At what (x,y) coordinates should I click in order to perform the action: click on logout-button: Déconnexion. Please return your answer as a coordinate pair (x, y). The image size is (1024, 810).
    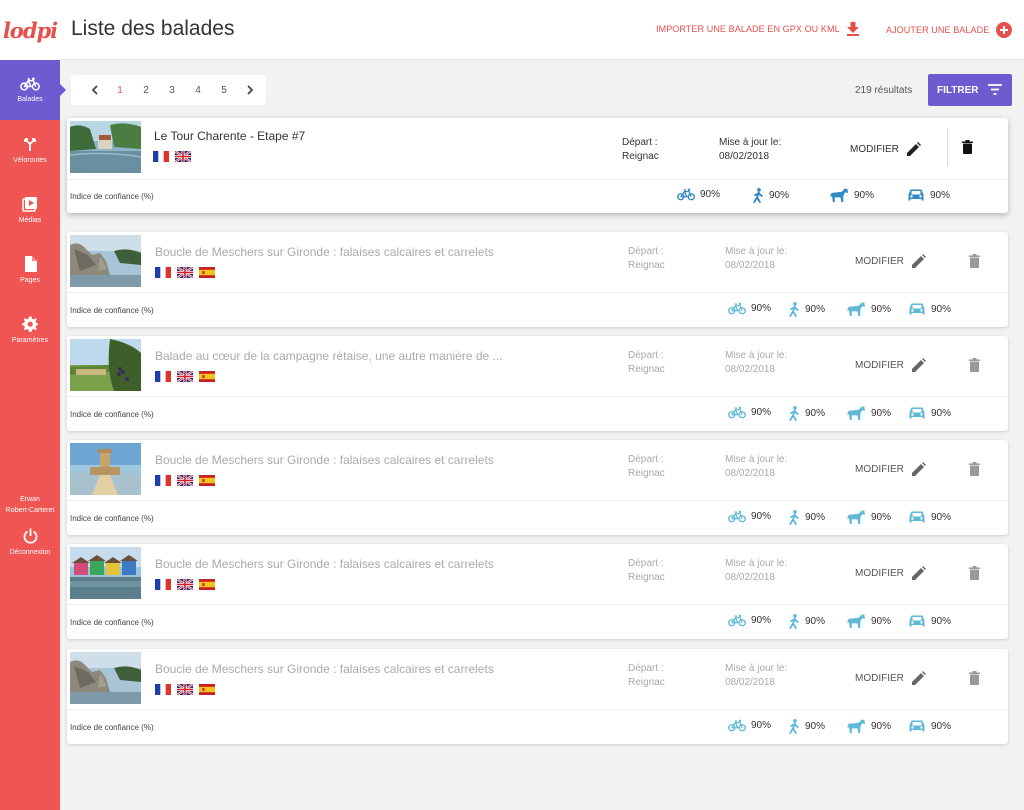
    Looking at the image, I should click on (30, 542).